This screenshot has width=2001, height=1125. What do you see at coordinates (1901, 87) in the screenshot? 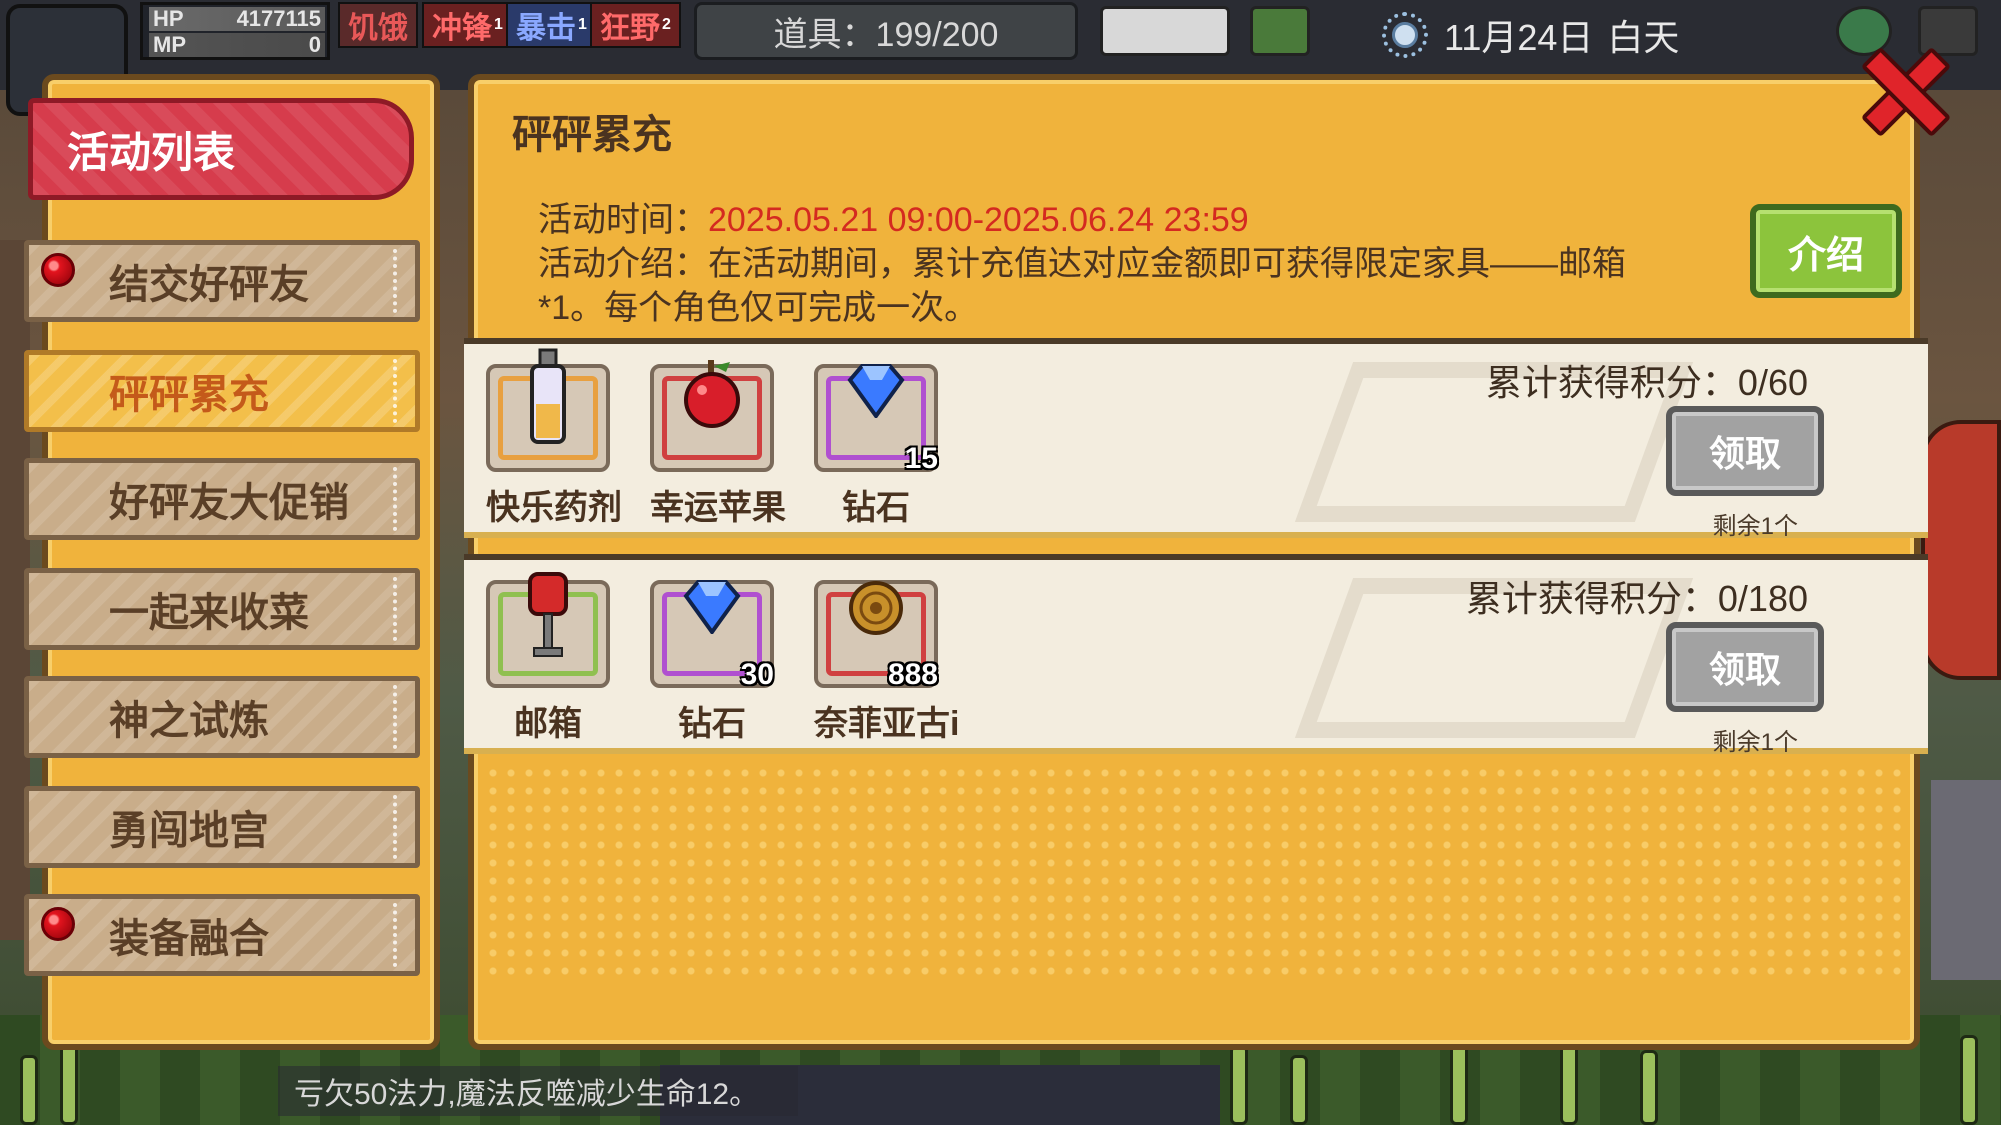
I see `close-icon` at bounding box center [1901, 87].